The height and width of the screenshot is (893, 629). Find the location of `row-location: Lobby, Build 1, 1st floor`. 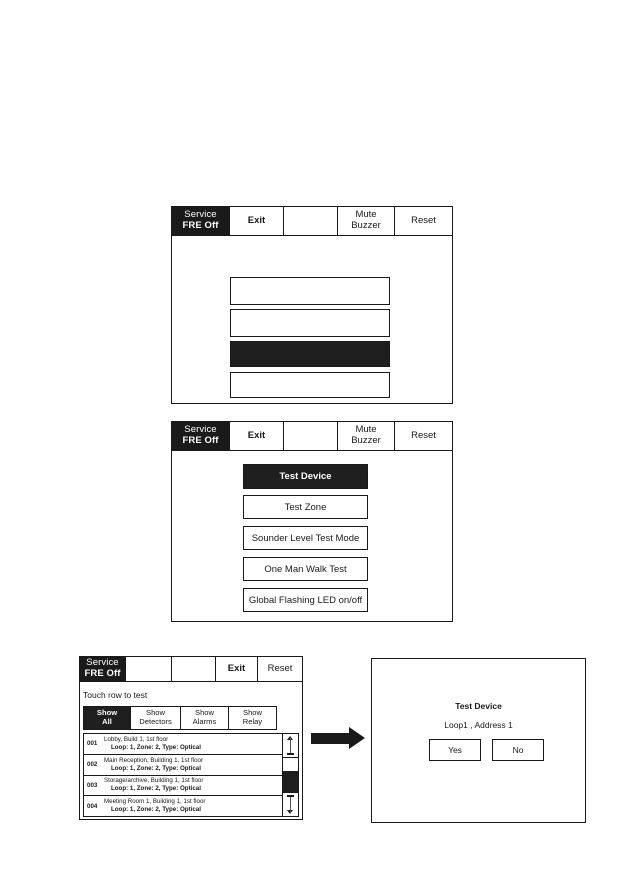

row-location: Lobby, Build 1, 1st floor is located at coordinates (136, 739).